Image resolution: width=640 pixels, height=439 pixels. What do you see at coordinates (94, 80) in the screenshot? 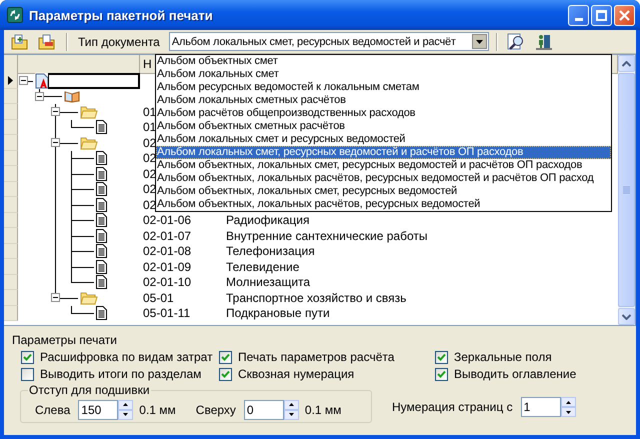
I see `name-edit-field` at bounding box center [94, 80].